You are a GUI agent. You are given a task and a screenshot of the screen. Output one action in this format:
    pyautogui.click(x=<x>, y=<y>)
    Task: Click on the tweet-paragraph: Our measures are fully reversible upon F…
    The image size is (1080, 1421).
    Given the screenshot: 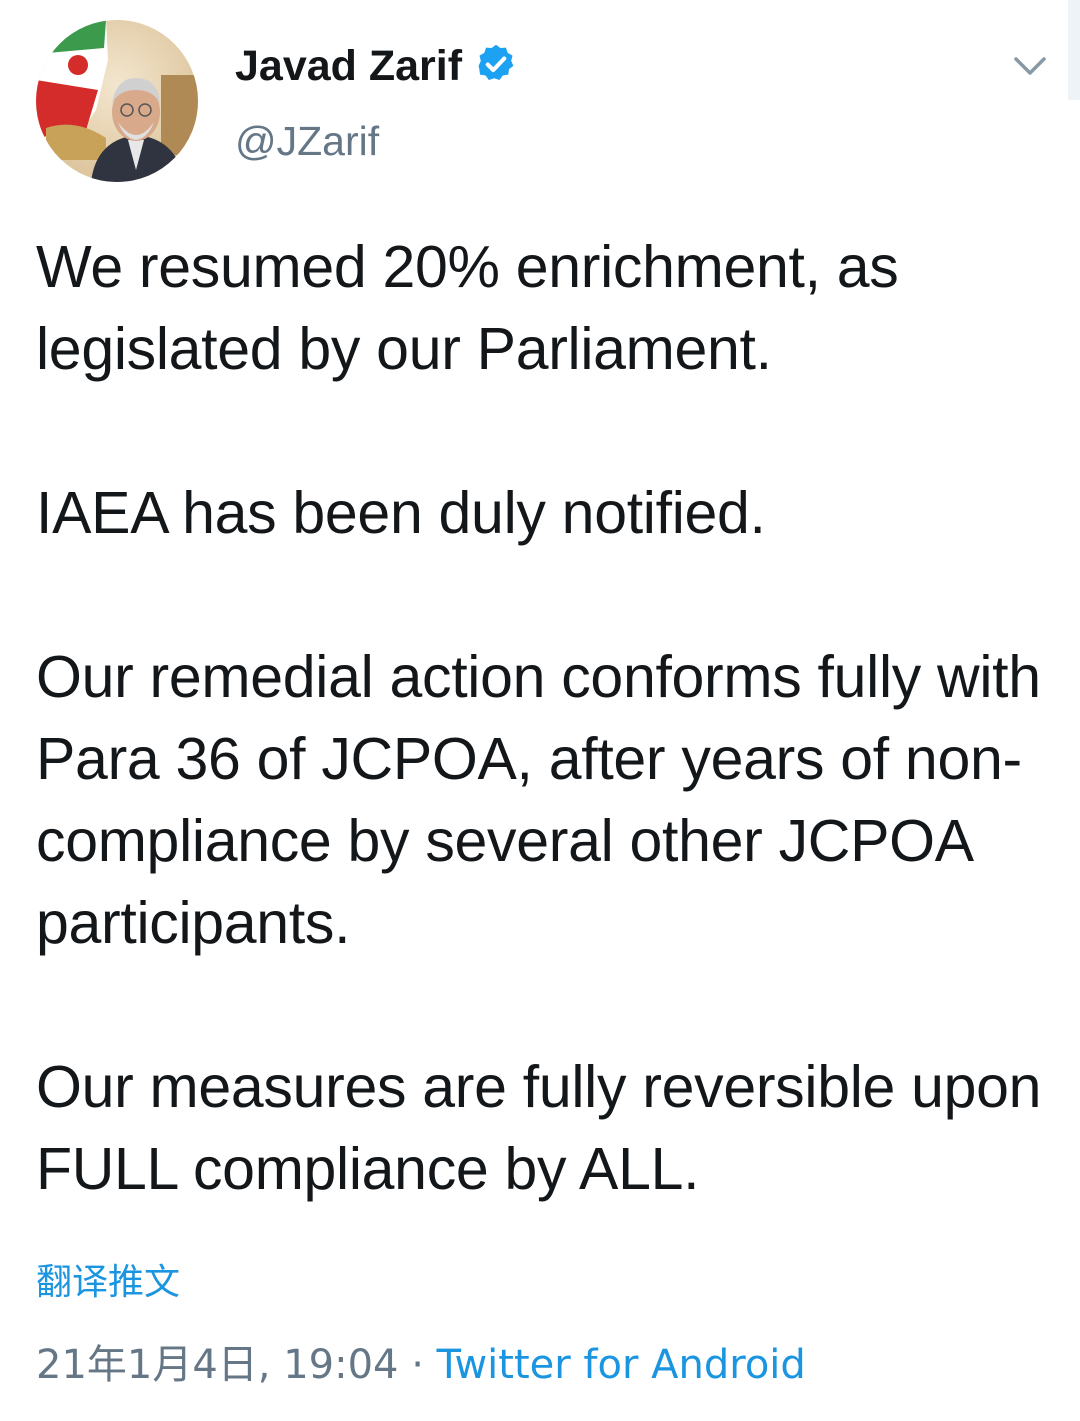 What is the action you would take?
    pyautogui.click(x=539, y=1128)
    